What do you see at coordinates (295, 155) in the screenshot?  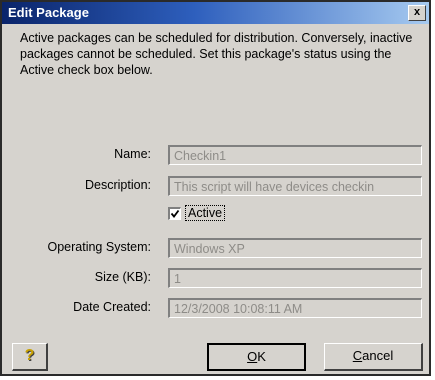 I see `name-field: Checkin1` at bounding box center [295, 155].